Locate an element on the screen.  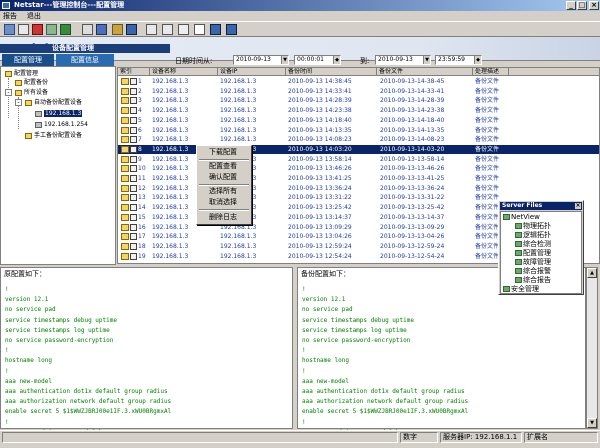
flag-icon is located at coordinates (151, 29).